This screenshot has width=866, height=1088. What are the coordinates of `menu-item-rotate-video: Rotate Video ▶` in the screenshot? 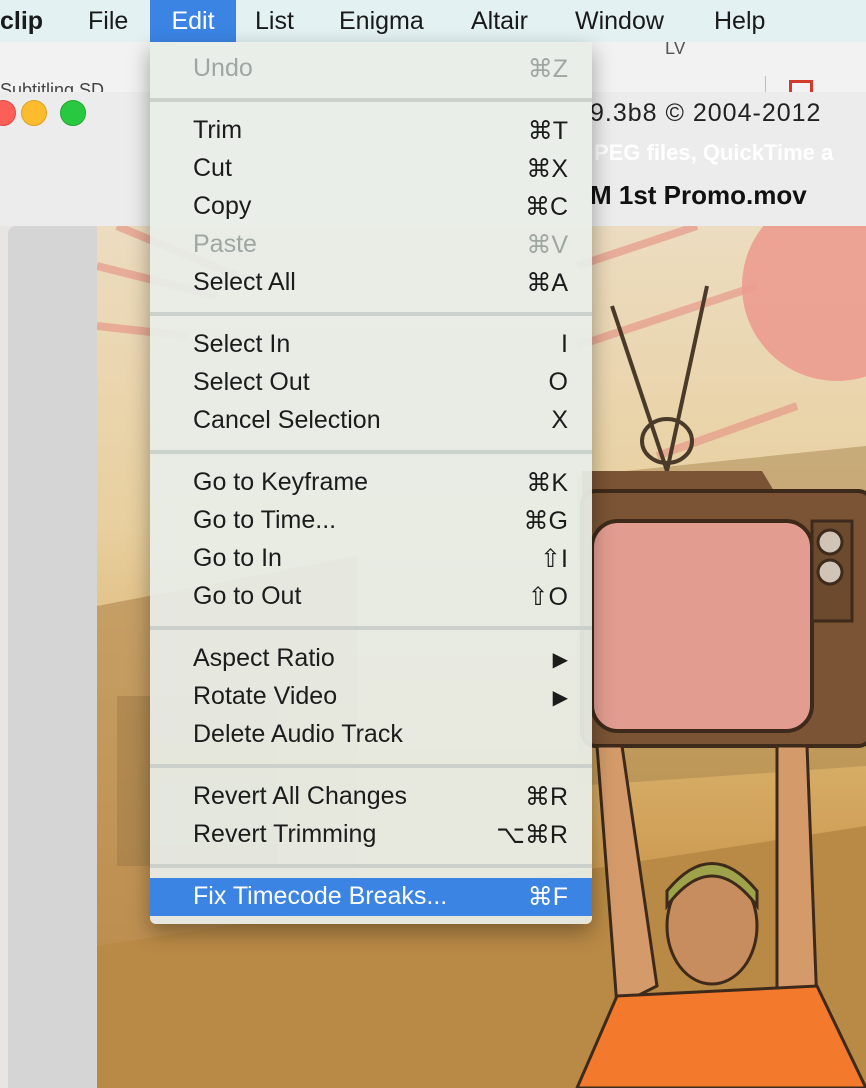 It's located at (371, 697).